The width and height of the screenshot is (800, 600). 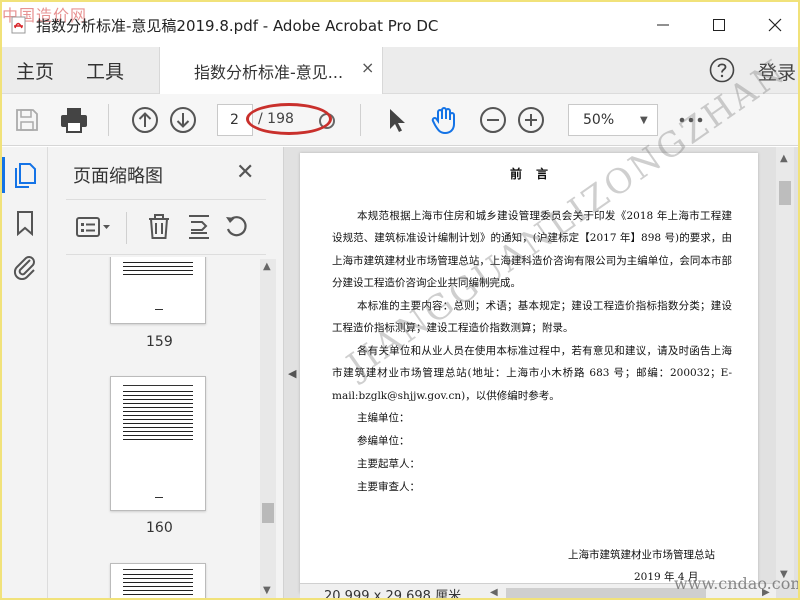 What do you see at coordinates (18, 25) in the screenshot?
I see `pdf-file-icon` at bounding box center [18, 25].